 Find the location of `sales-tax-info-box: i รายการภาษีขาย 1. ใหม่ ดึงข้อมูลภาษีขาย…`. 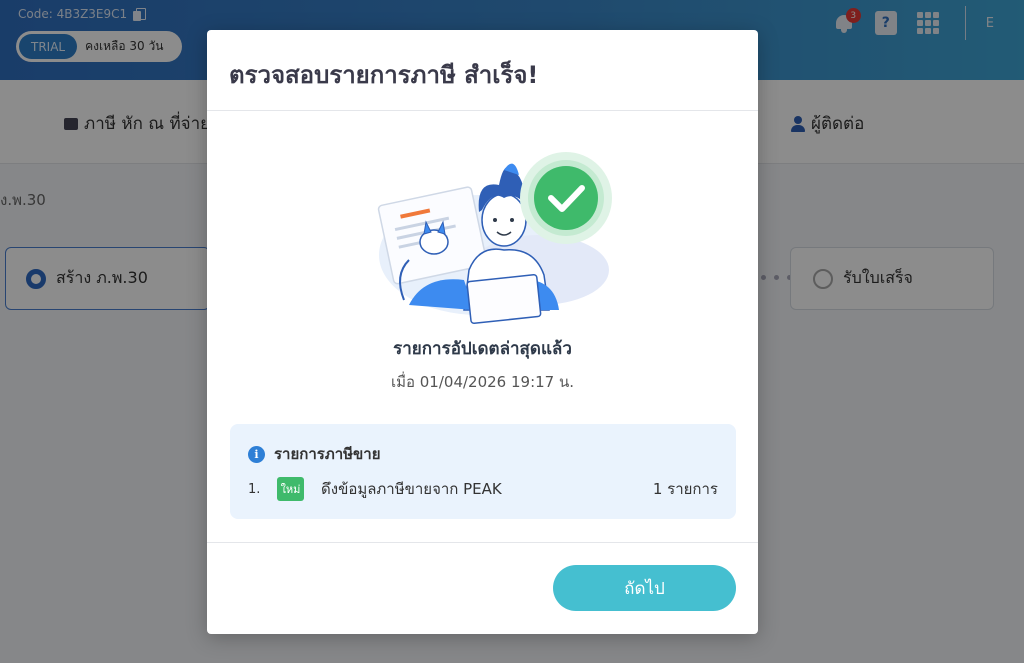

sales-tax-info-box: i รายการภาษีขาย 1. ใหม่ ดึงข้อมูลภาษีขาย… is located at coordinates (483, 471).